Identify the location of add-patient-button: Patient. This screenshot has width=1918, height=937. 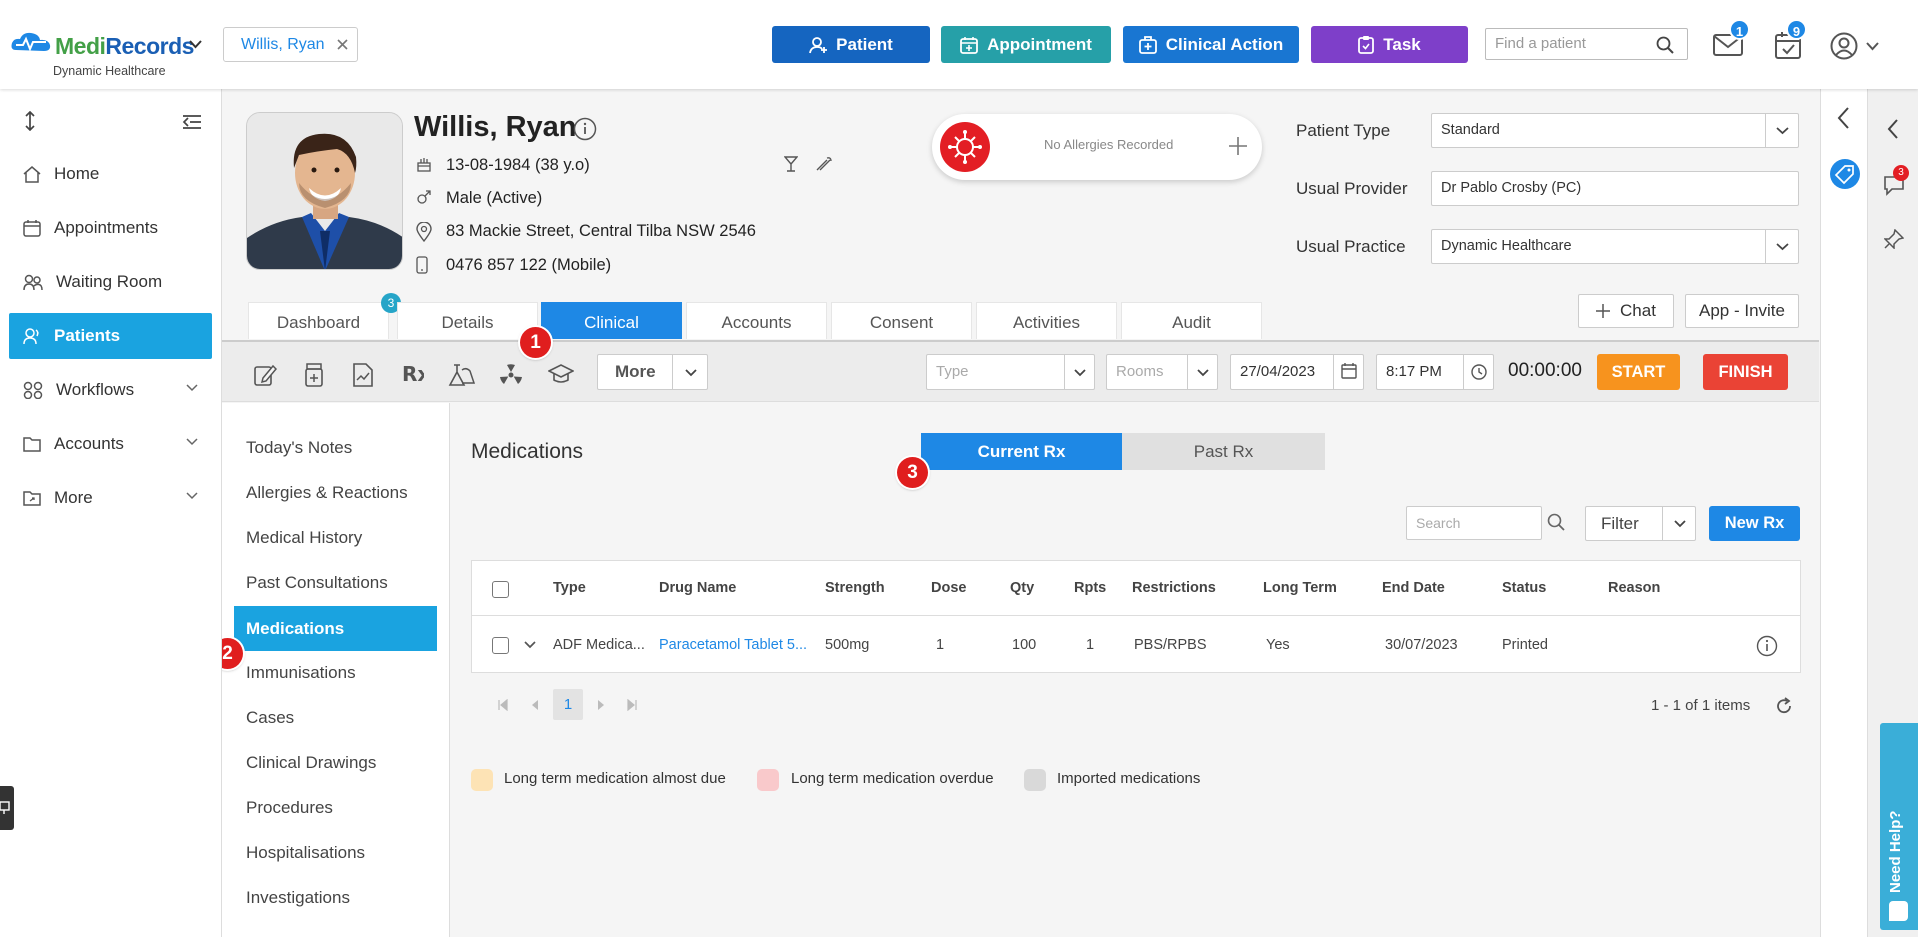
(851, 44).